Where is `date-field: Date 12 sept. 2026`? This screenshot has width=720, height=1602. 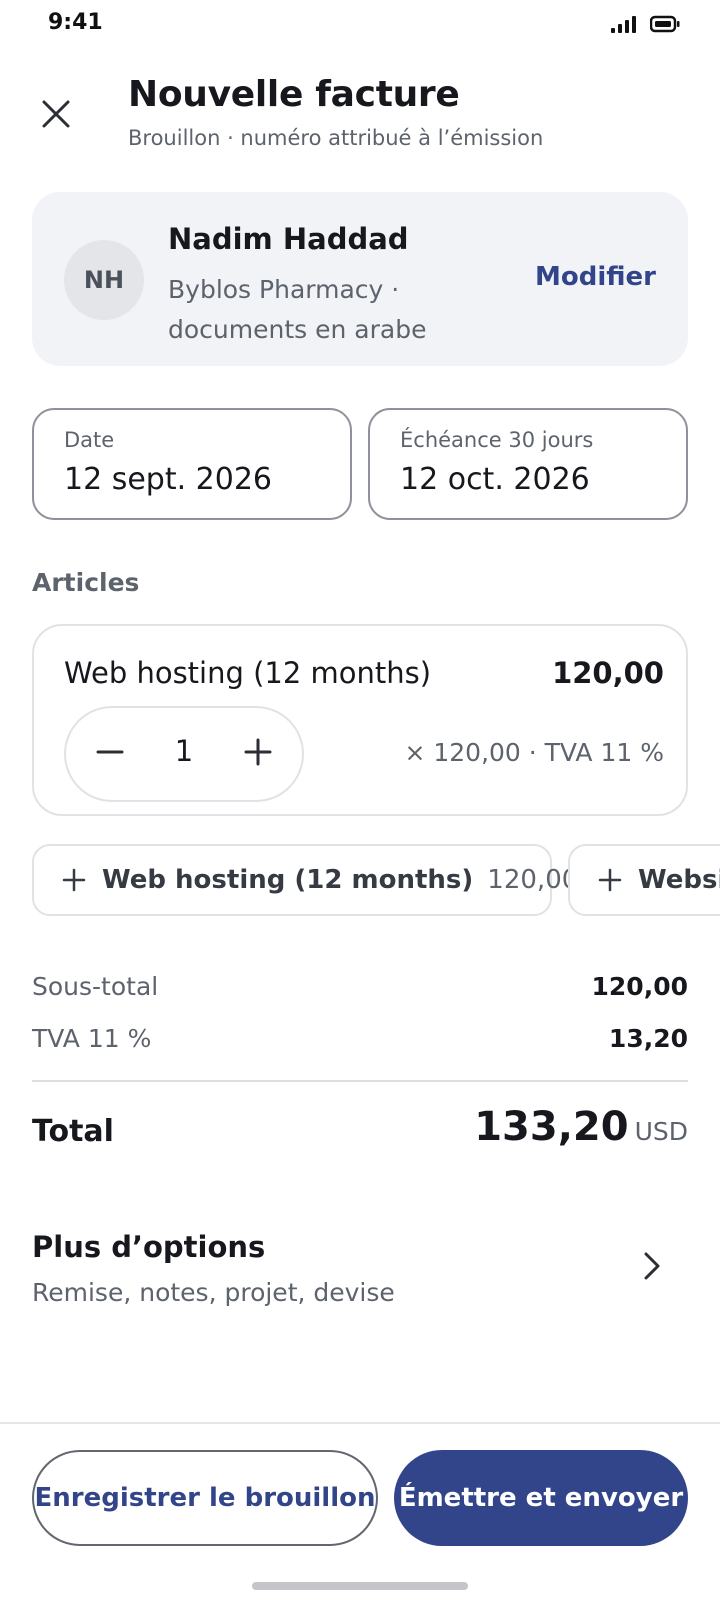
date-field: Date 12 sept. 2026 is located at coordinates (192, 464).